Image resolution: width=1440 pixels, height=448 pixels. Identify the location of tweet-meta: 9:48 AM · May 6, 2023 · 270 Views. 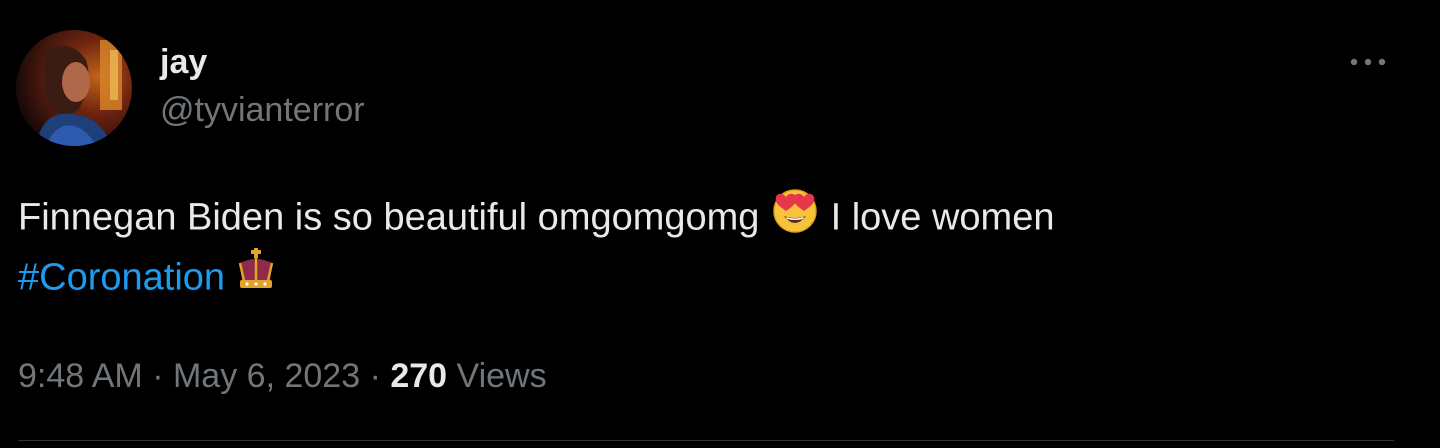
(282, 376).